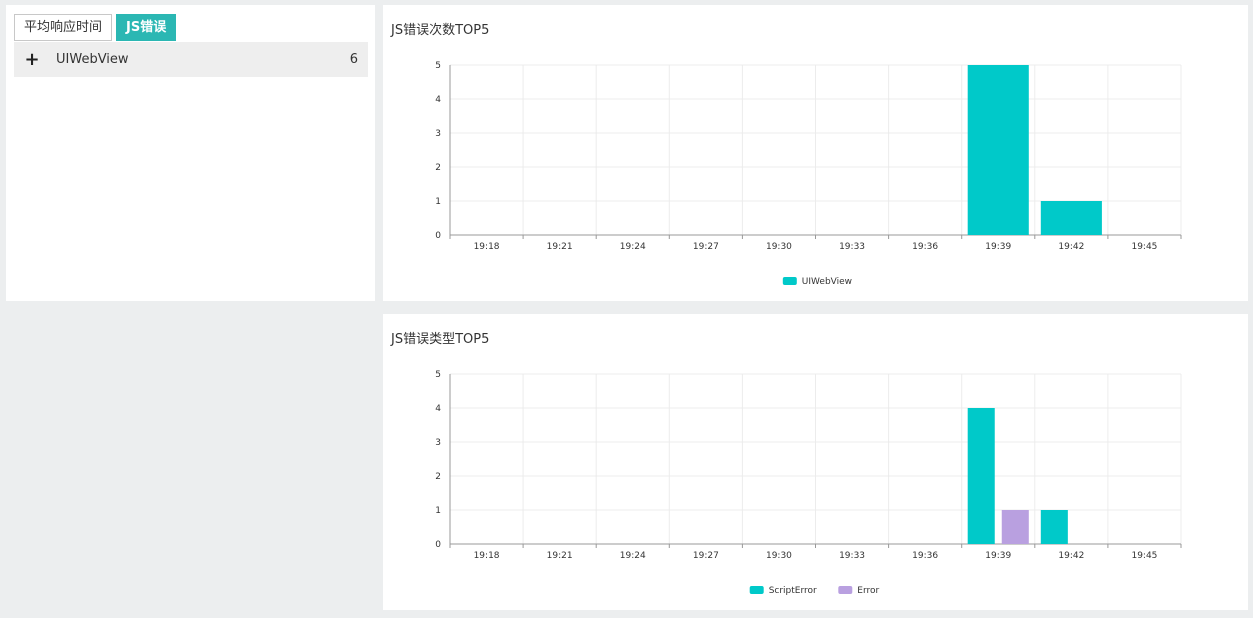  I want to click on list-item-label: UIWebView, so click(92, 59).